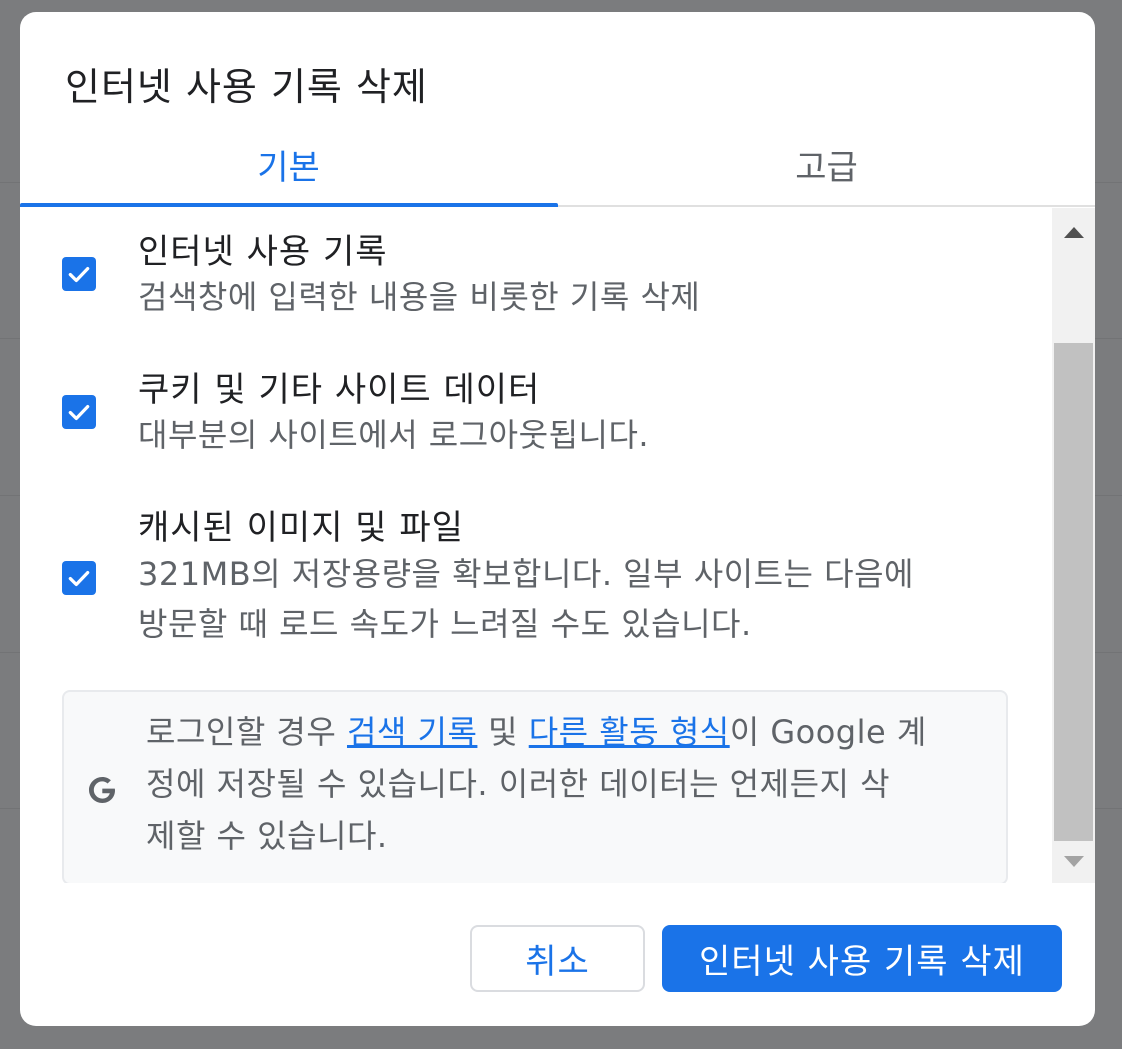  What do you see at coordinates (629, 732) in the screenshot?
I see `other-activity-link: 다른 활동 형식` at bounding box center [629, 732].